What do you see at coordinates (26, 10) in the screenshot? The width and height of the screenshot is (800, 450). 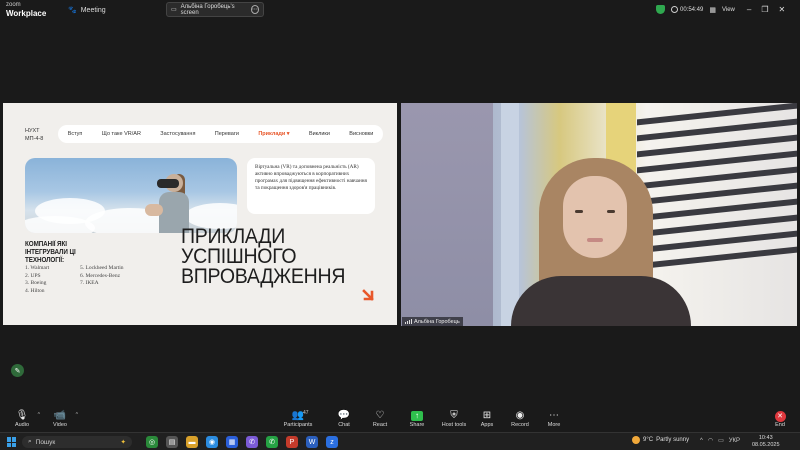 I see `app-logo: zoom Workplace` at bounding box center [26, 10].